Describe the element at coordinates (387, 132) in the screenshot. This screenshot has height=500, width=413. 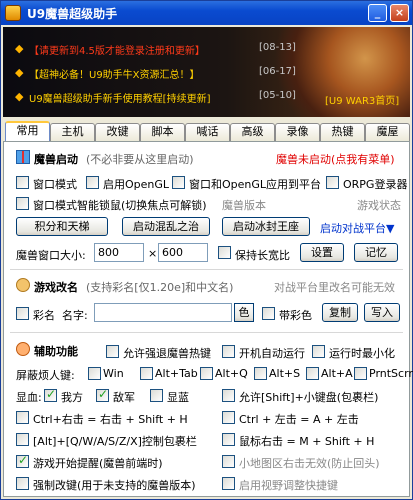
I see `tab-magic-house: 魔屋` at that location.